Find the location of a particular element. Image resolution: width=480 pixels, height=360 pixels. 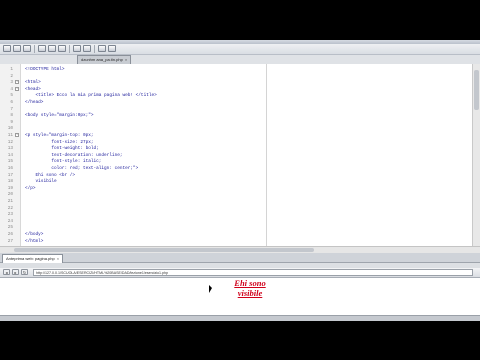

toolbar is located at coordinates (240, 49).